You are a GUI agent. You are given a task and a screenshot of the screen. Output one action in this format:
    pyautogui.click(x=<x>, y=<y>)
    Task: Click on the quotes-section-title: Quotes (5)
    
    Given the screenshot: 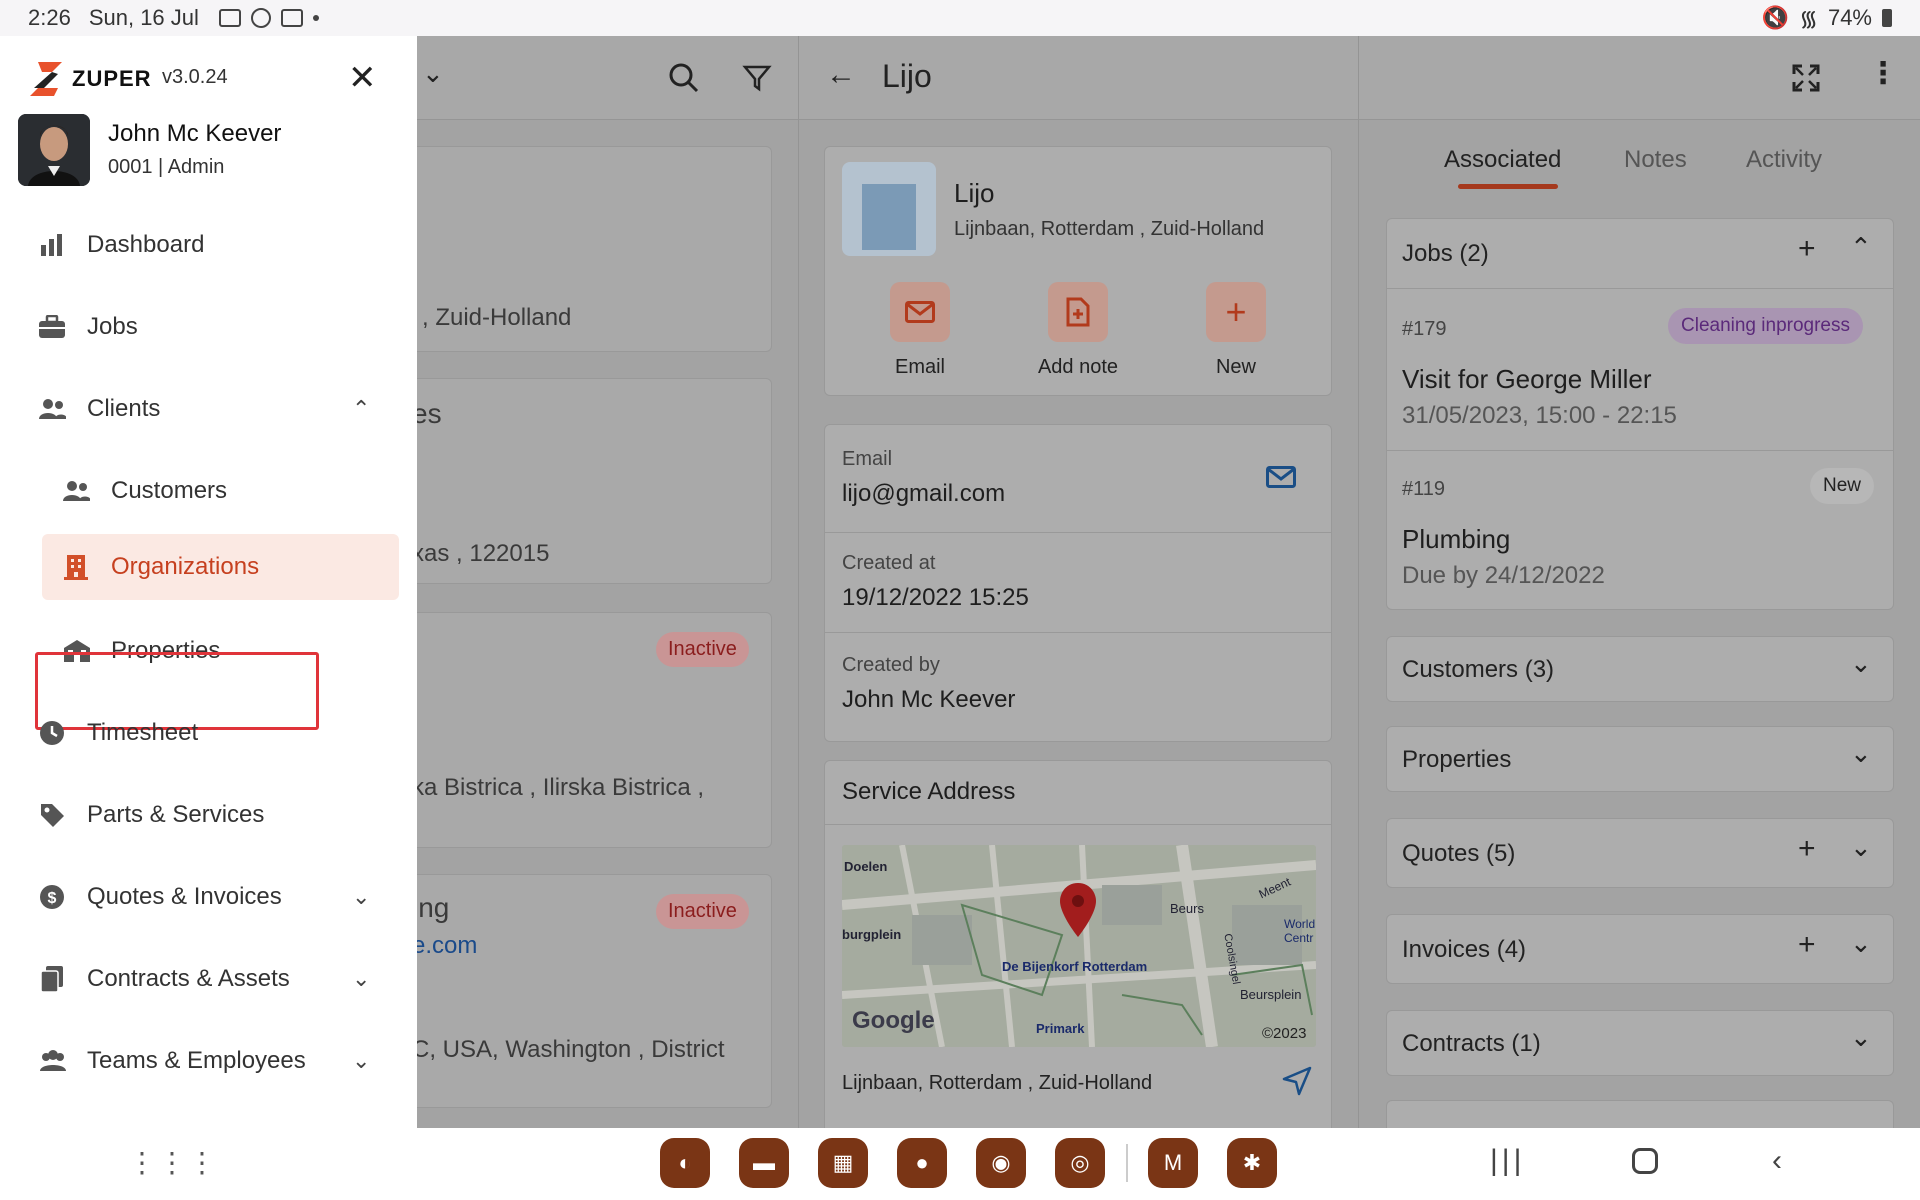 What is the action you would take?
    pyautogui.click(x=1459, y=853)
    